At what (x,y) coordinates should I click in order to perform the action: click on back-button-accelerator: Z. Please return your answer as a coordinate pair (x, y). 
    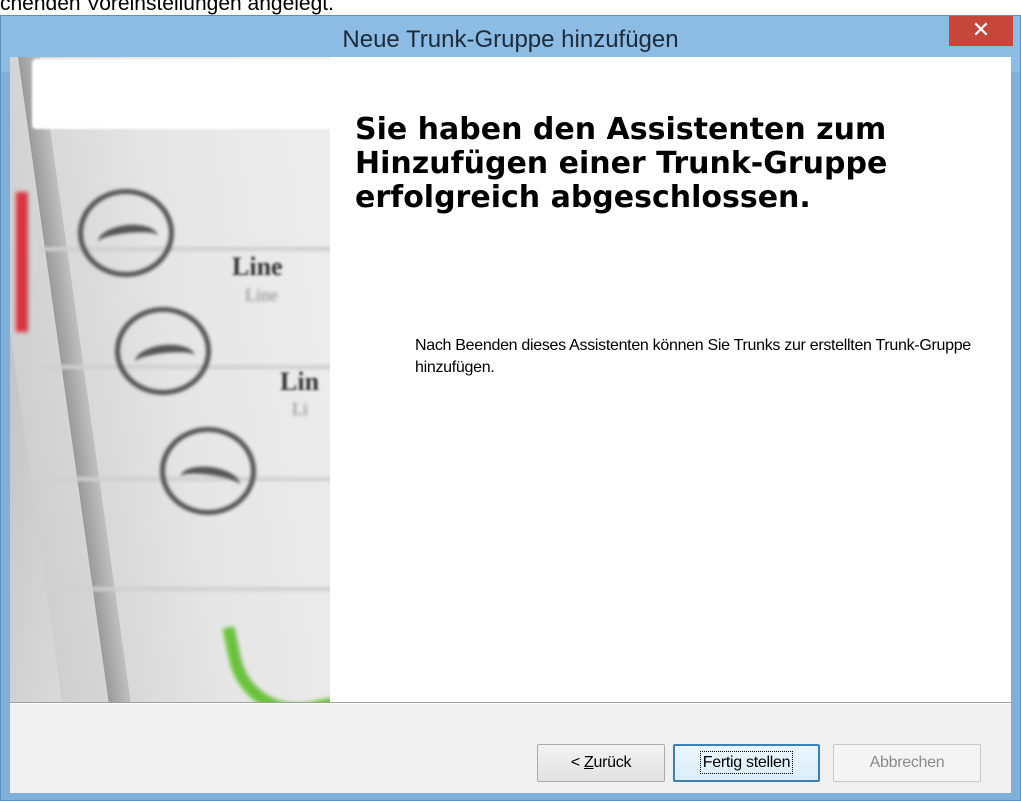
    Looking at the image, I should click on (589, 762).